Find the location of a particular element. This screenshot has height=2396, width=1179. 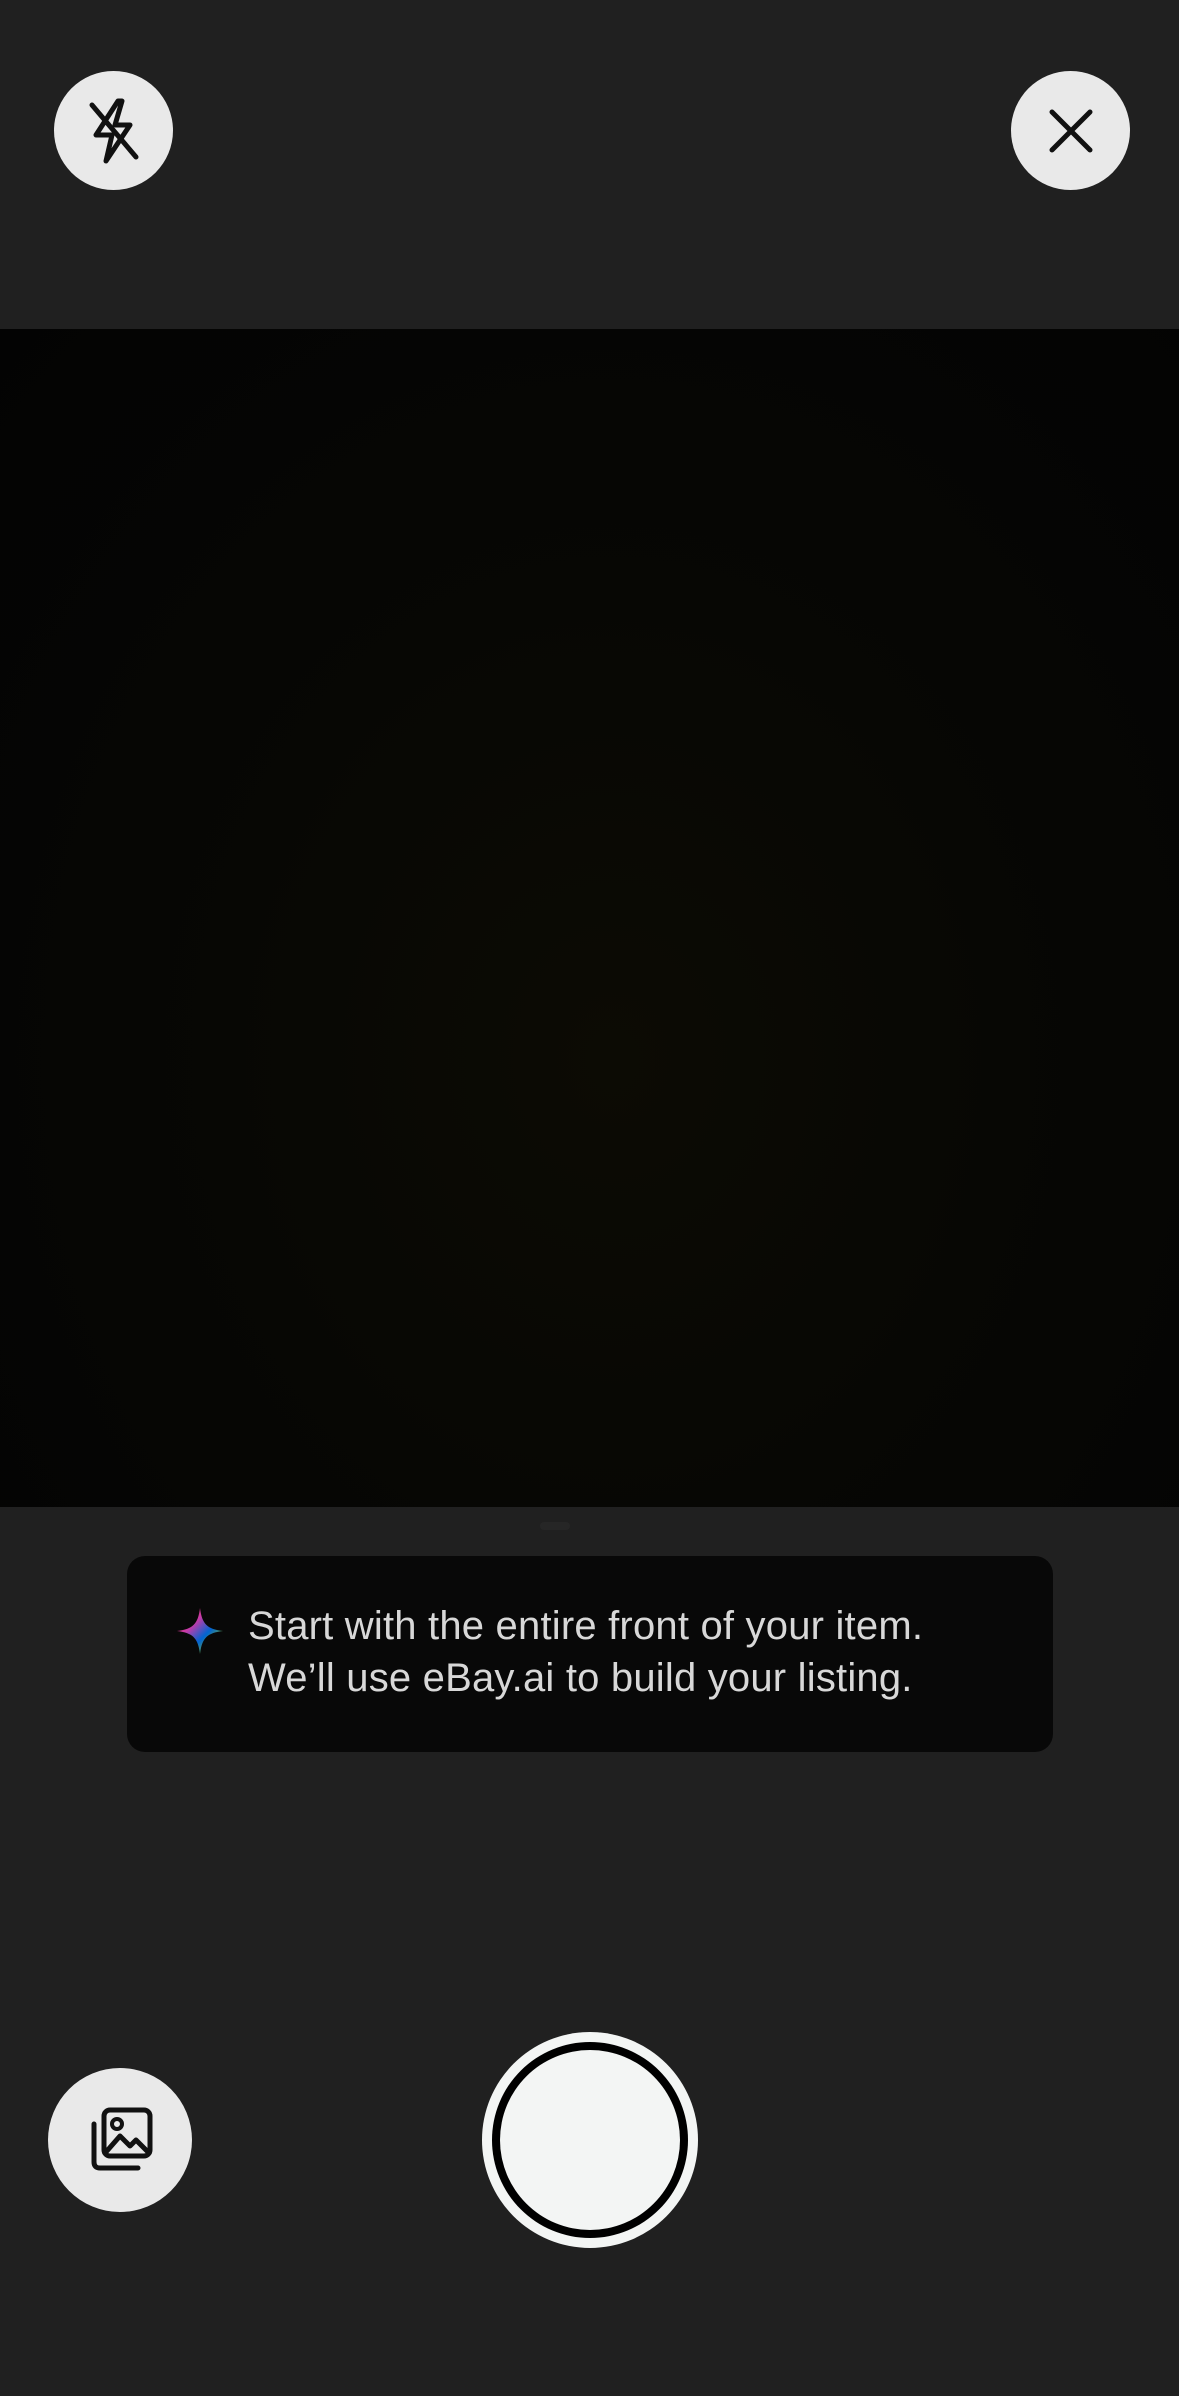

shutter-button is located at coordinates (590, 2140).